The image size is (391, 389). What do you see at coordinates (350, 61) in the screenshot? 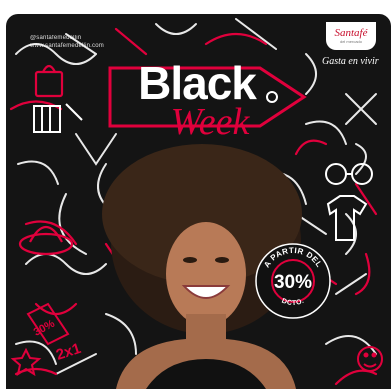
I see `brand-tagline: Gasta en vivir` at bounding box center [350, 61].